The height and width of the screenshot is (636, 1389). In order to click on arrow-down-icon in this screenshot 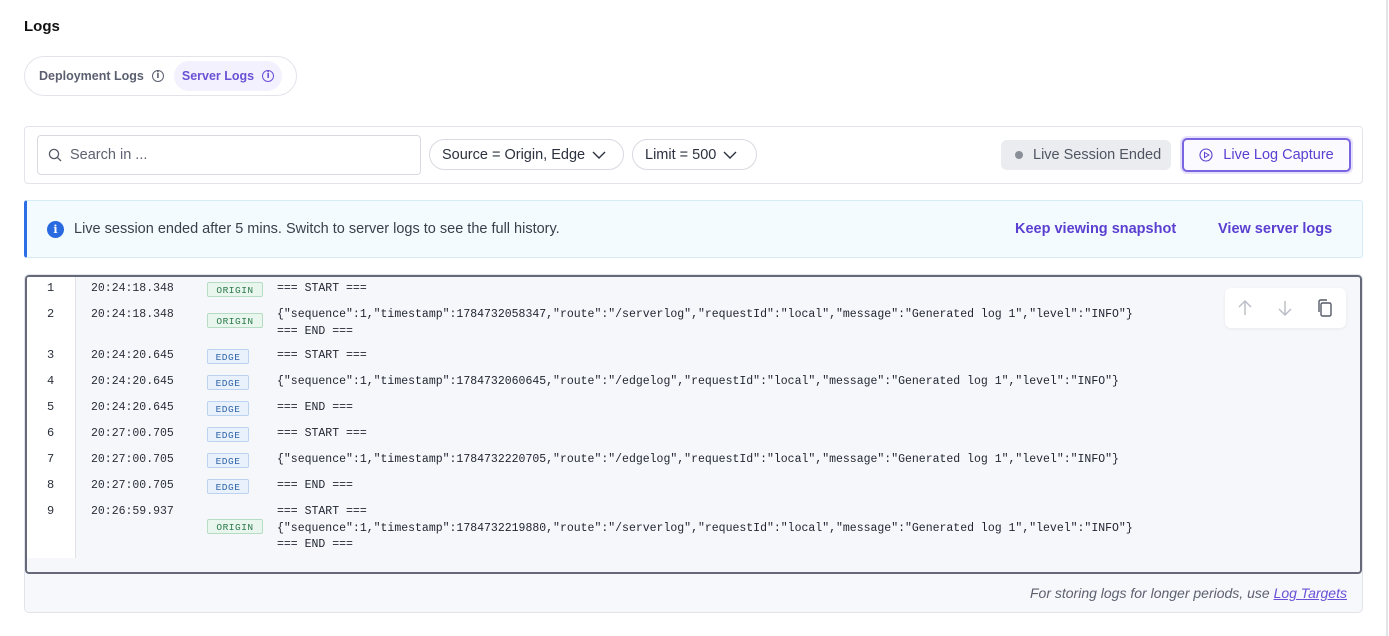, I will do `click(1285, 308)`.